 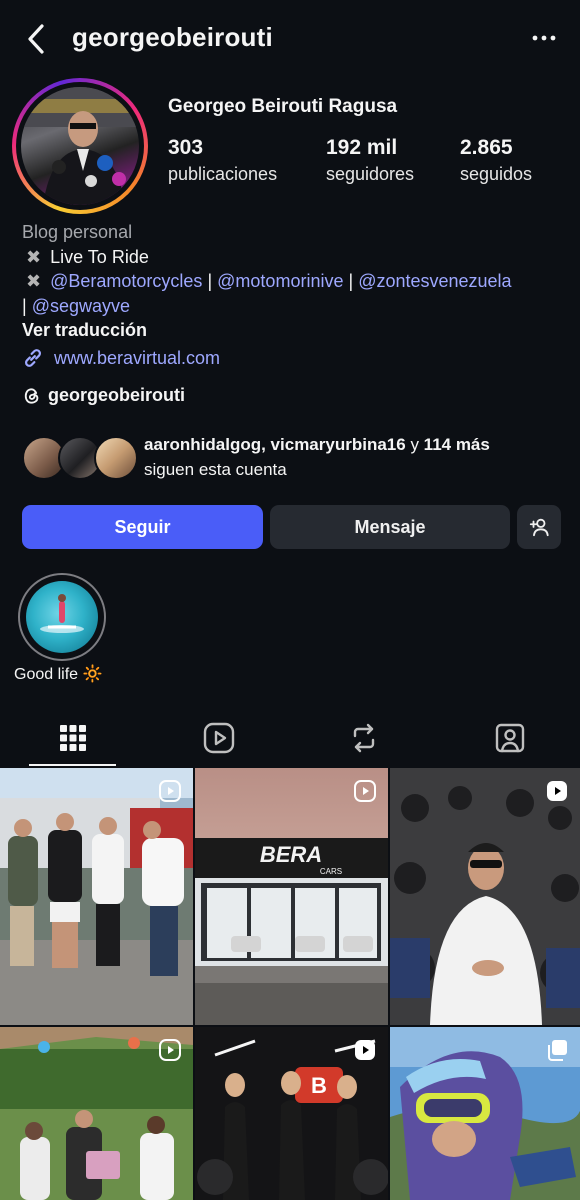 I want to click on story-ring, so click(x=80, y=146).